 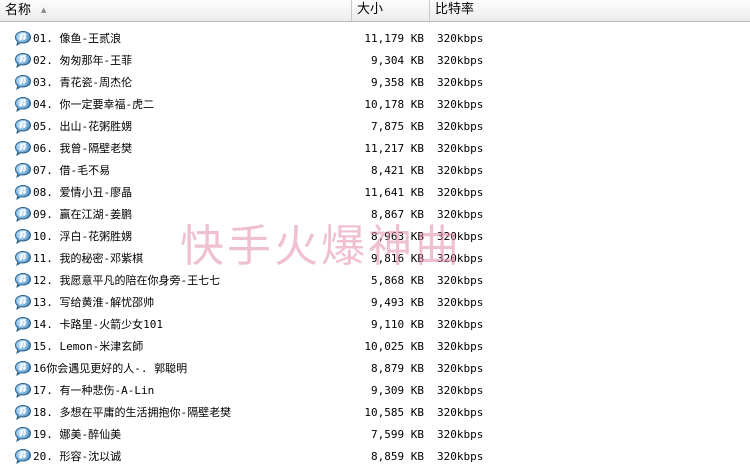 I want to click on file-row: 14. 卡路里-火箭少女101 9,110 KB 320kbps, so click(x=375, y=325).